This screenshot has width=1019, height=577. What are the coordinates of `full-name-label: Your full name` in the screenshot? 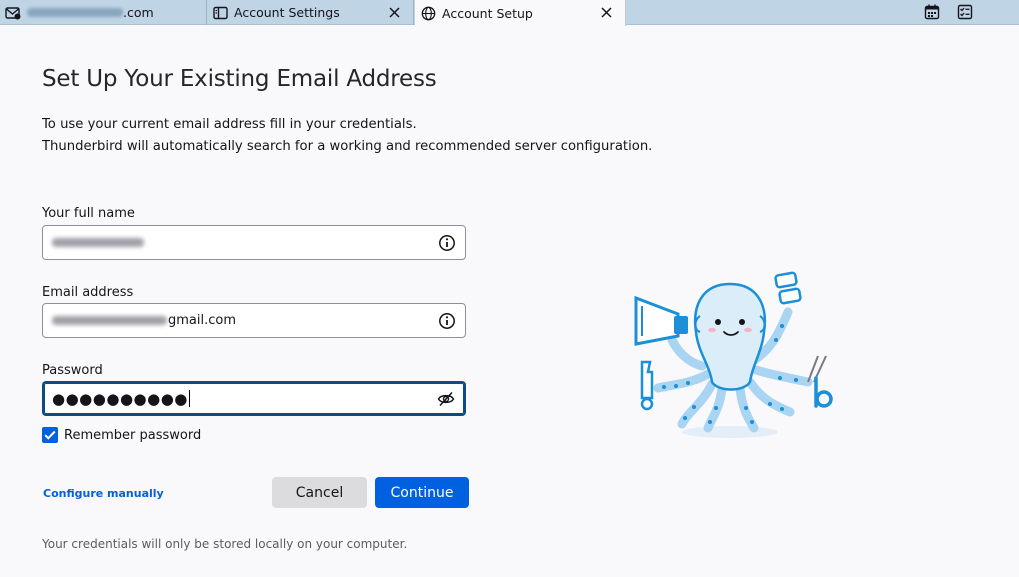 It's located at (88, 213).